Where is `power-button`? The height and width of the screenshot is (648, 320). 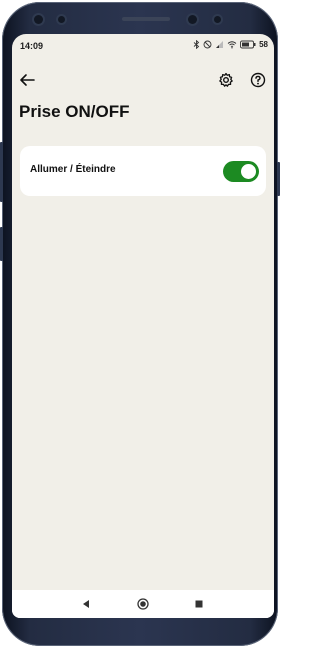 power-button is located at coordinates (278, 179).